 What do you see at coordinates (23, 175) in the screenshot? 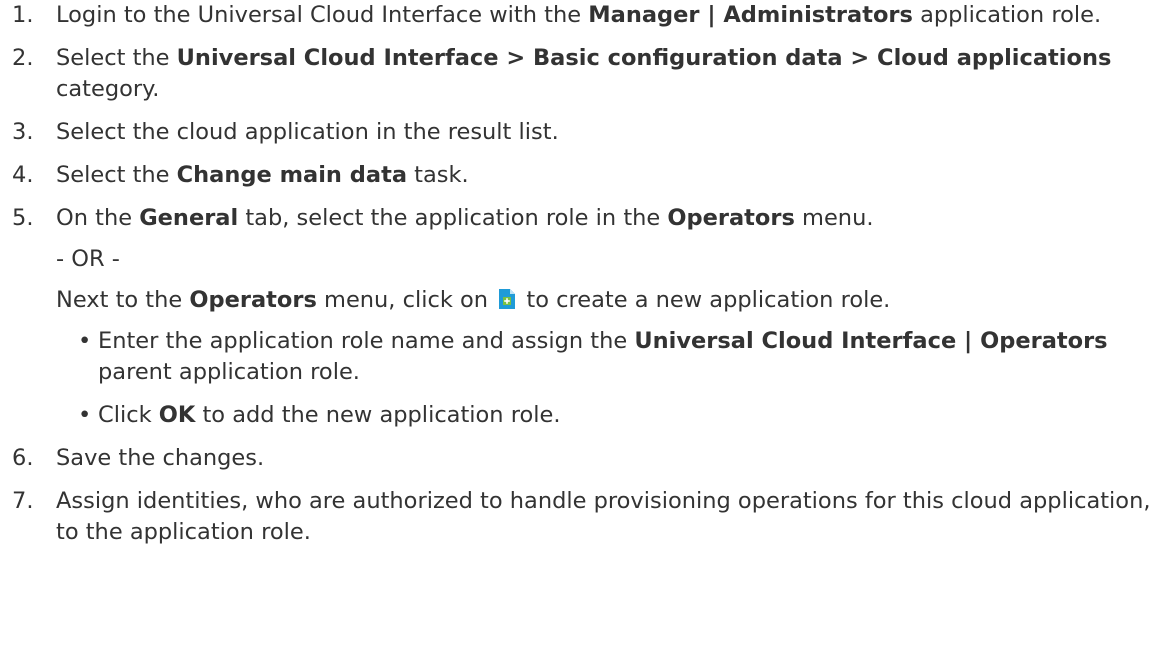
I see `step-number: 4.` at bounding box center [23, 175].